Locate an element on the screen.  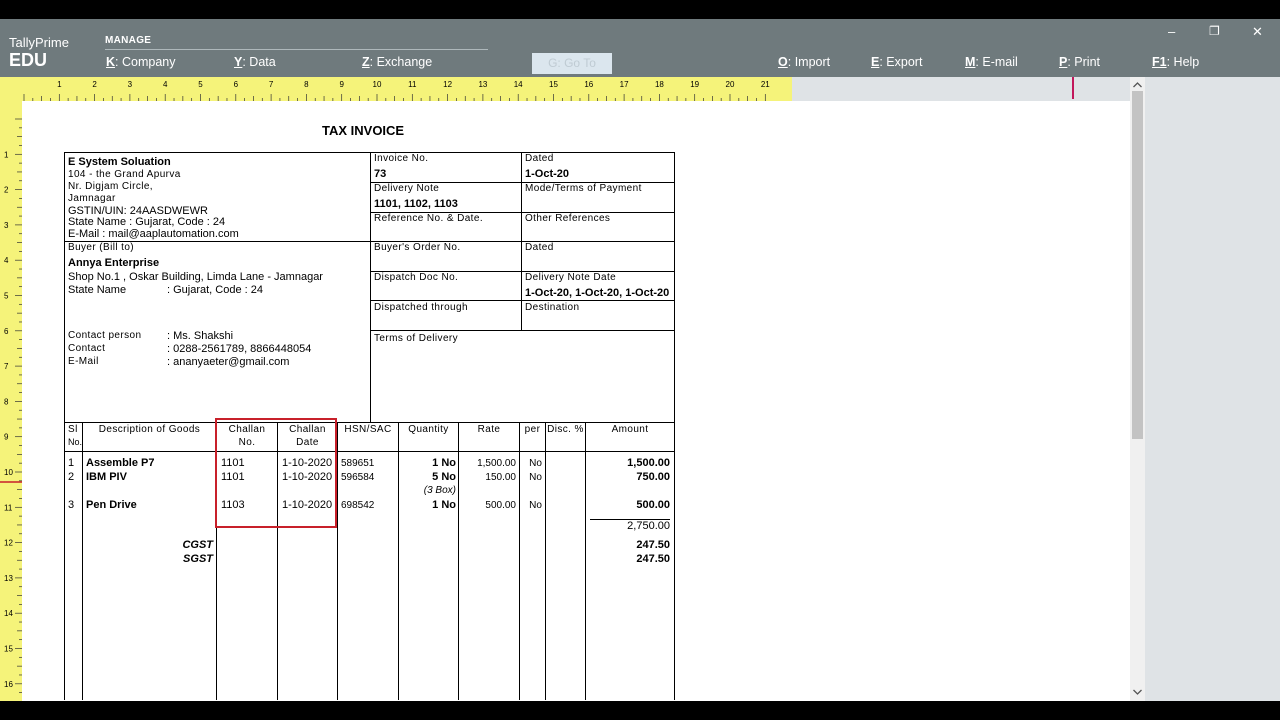
close-icon: ✕ is located at coordinates (1257, 32).